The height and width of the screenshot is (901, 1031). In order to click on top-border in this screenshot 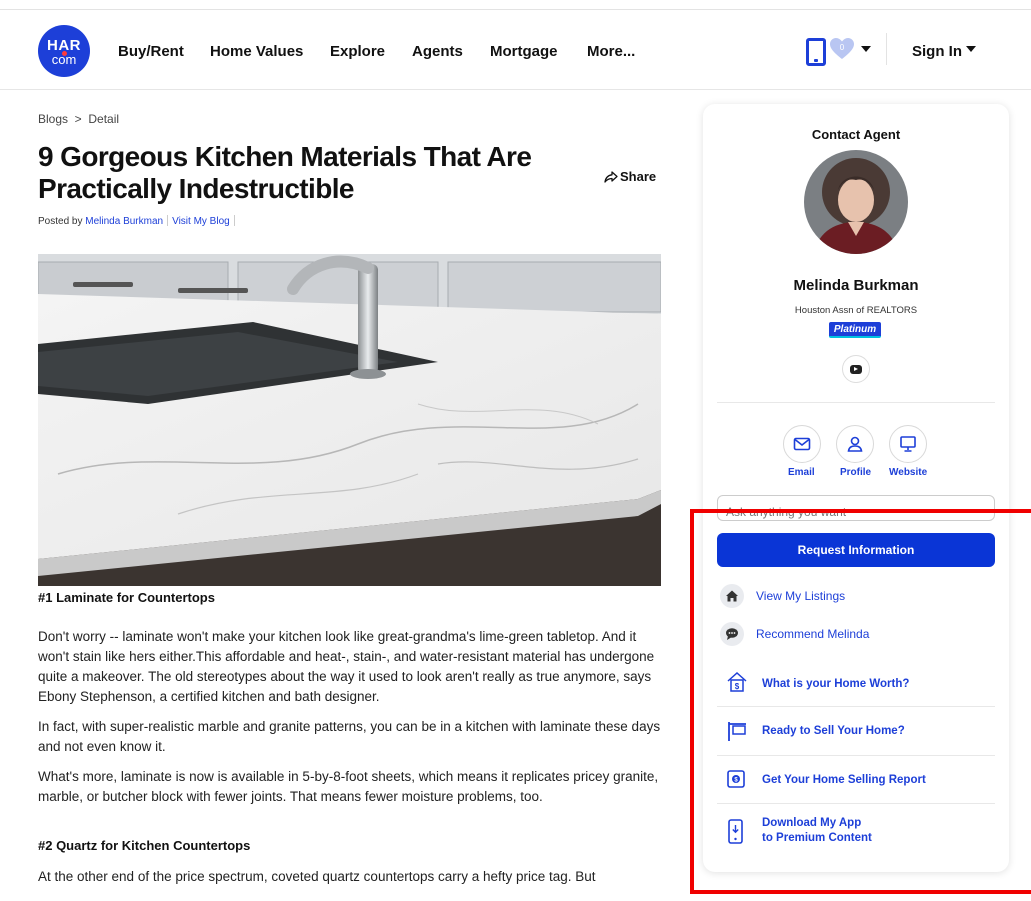, I will do `click(515, 9)`.